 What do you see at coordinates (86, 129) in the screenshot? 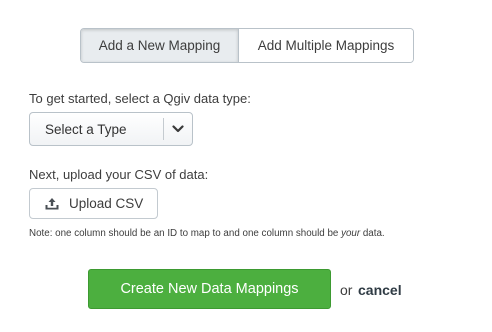
I see `data-type-select-value: Select a Type` at bounding box center [86, 129].